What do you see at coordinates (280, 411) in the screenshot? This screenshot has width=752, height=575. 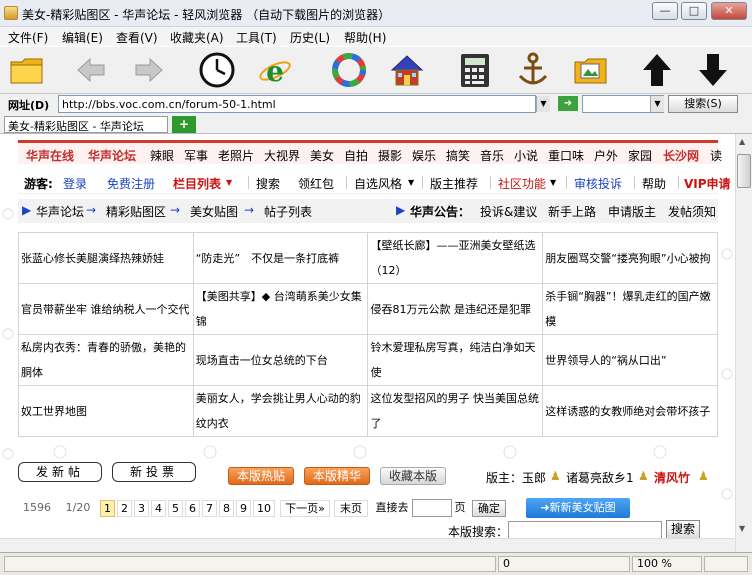 I see `post-link: 美丽女人，学会挑让男人心动的豹纹内衣` at bounding box center [280, 411].